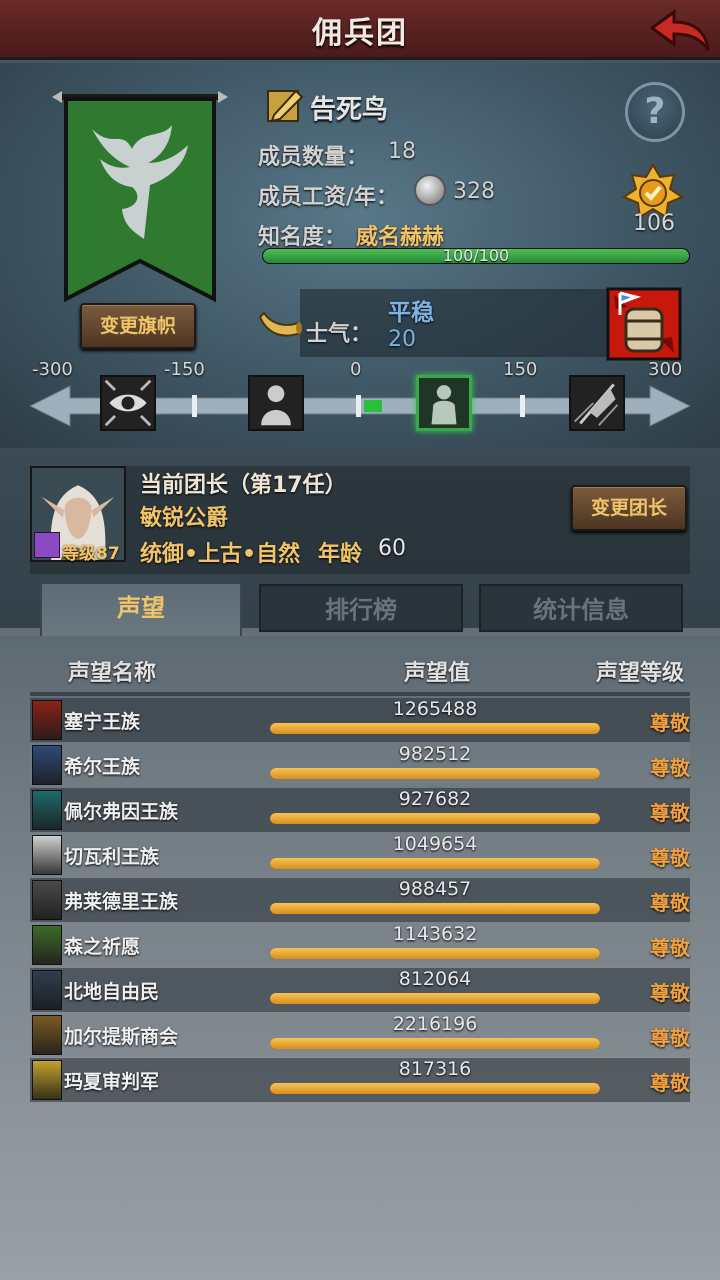 The image size is (720, 1280). What do you see at coordinates (435, 1069) in the screenshot?
I see `reputation-value: 817316` at bounding box center [435, 1069].